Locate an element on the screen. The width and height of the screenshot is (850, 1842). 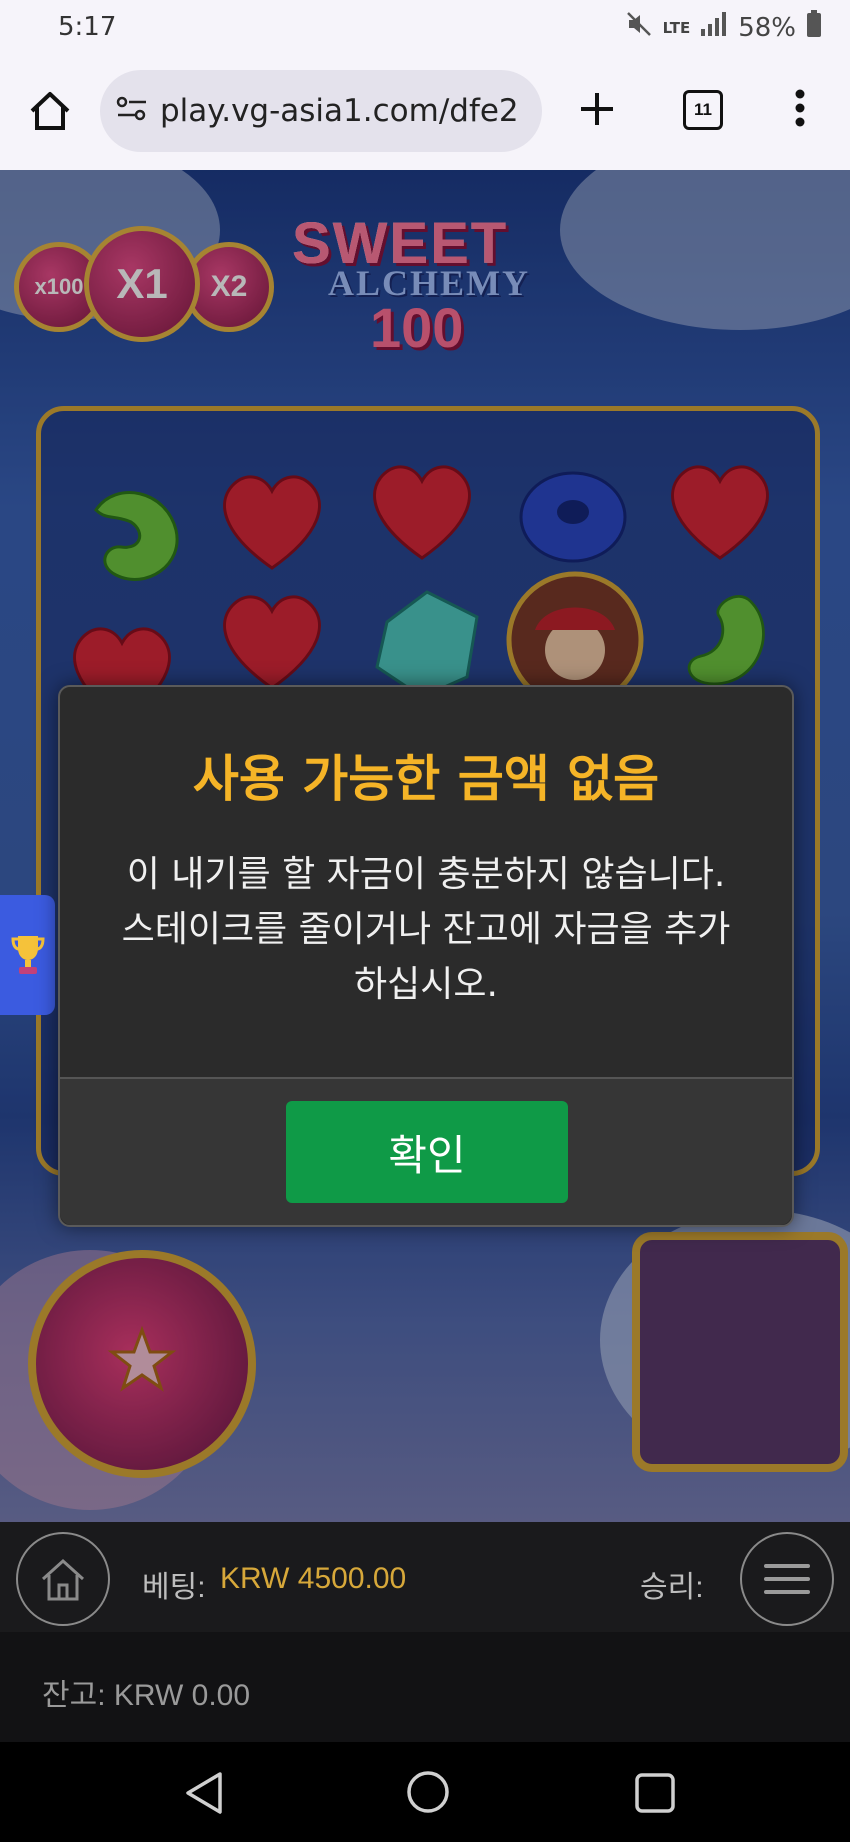
home-circle-icon is located at coordinates (428, 1794).